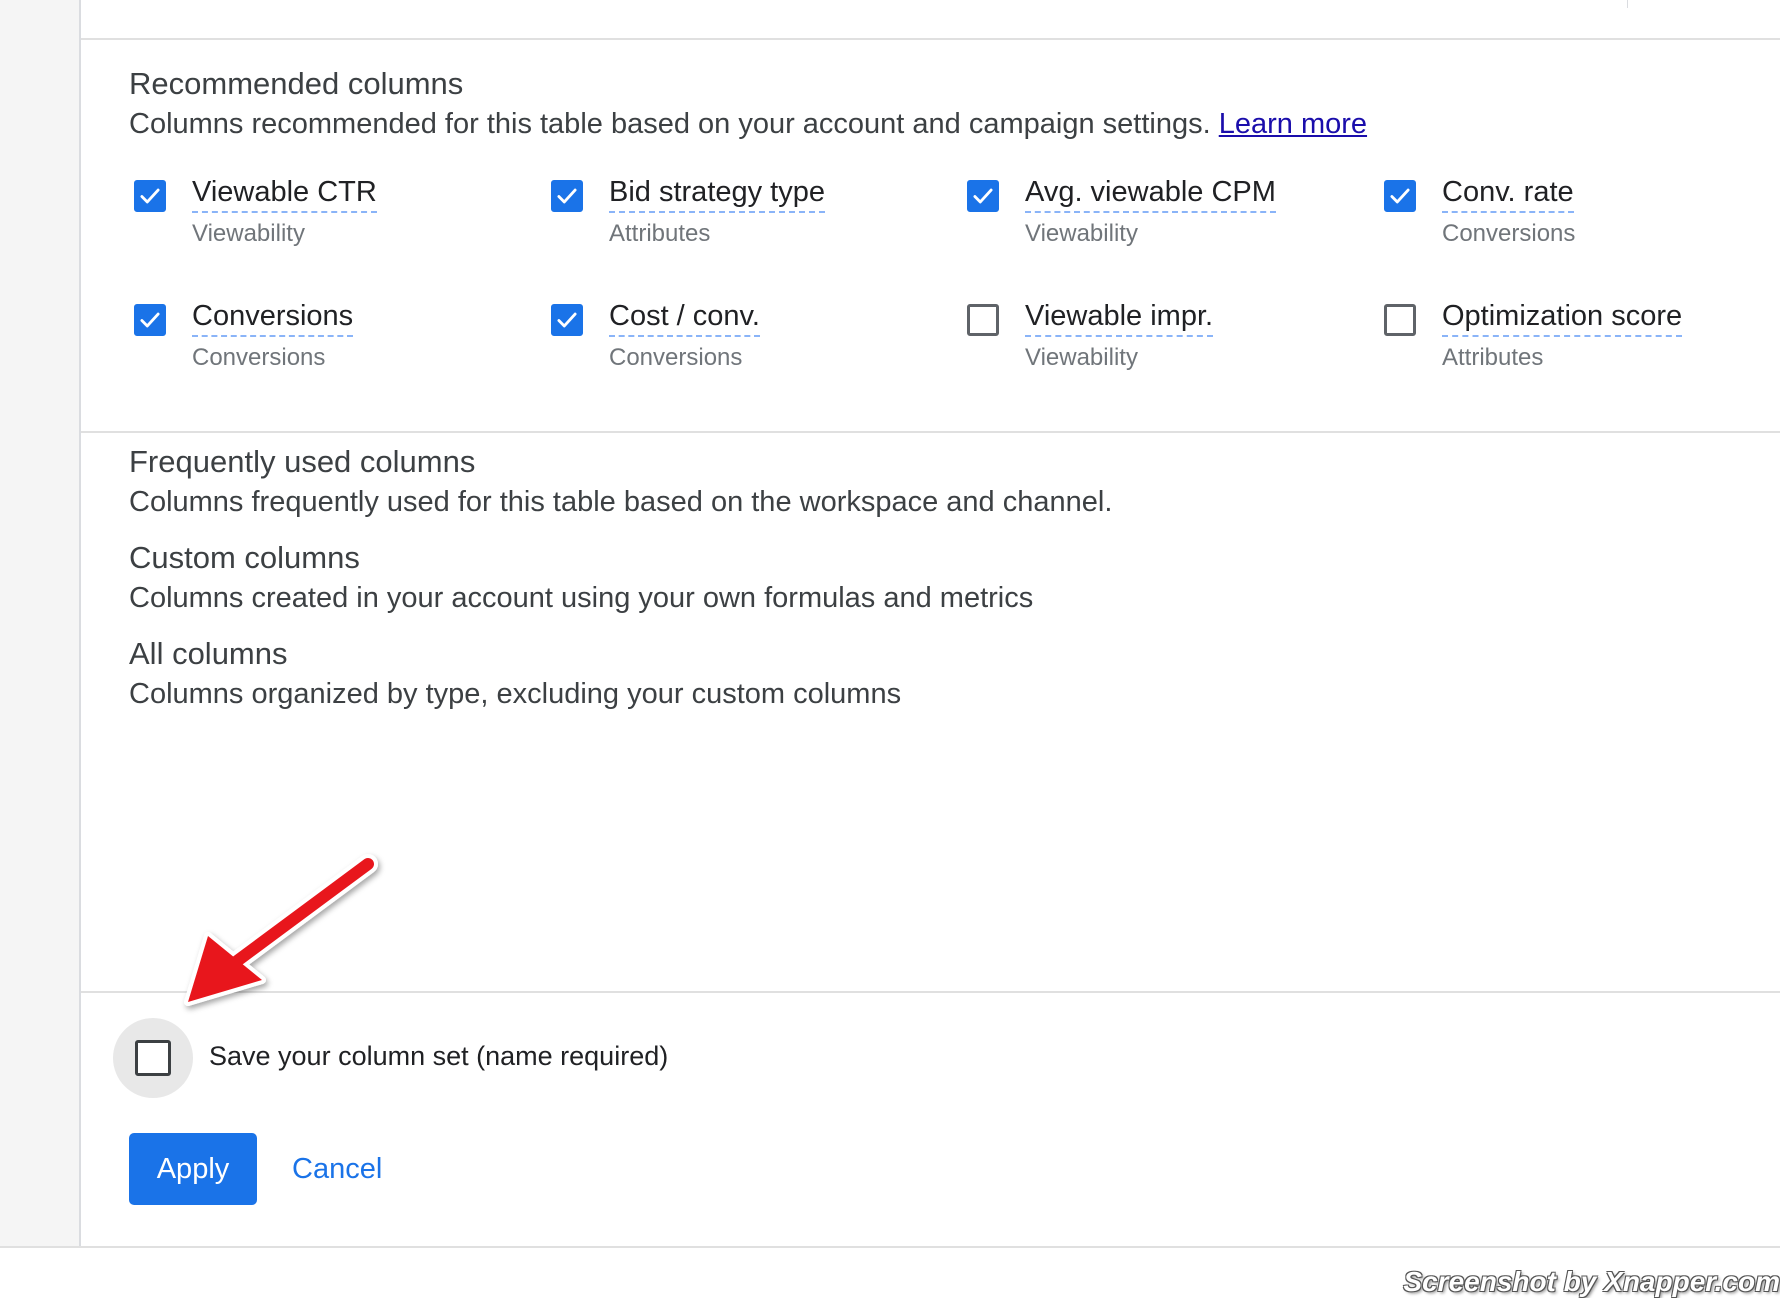 This screenshot has height=1298, width=1780. I want to click on apply-button: Apply, so click(193, 1169).